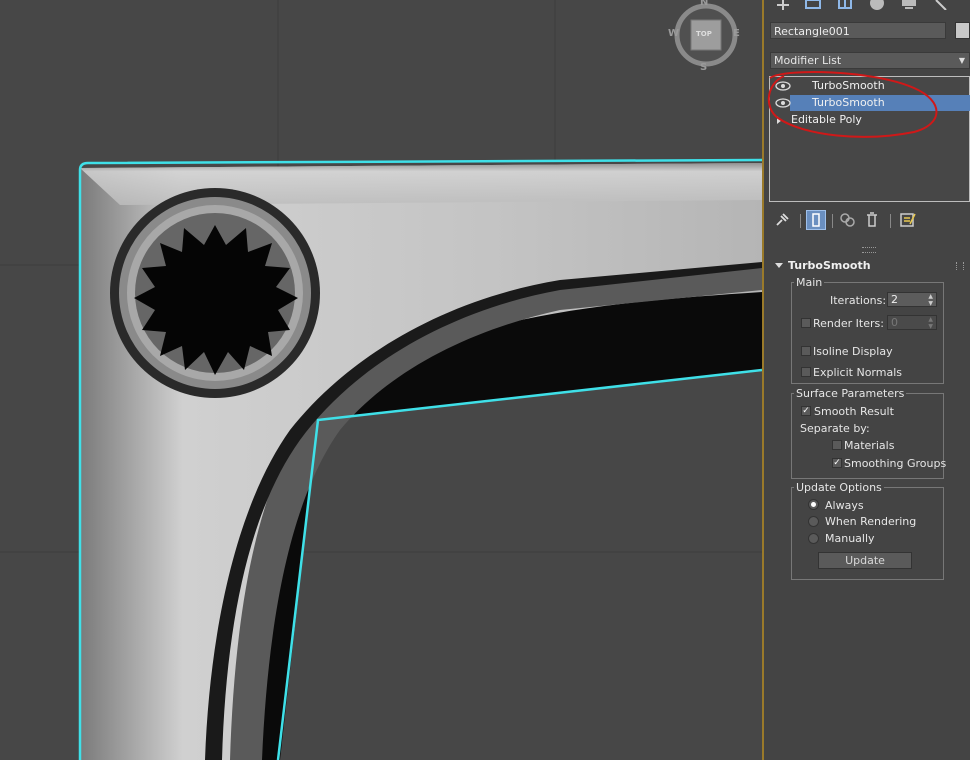  What do you see at coordinates (806, 372) in the screenshot?
I see `explicit-normals-checkbox` at bounding box center [806, 372].